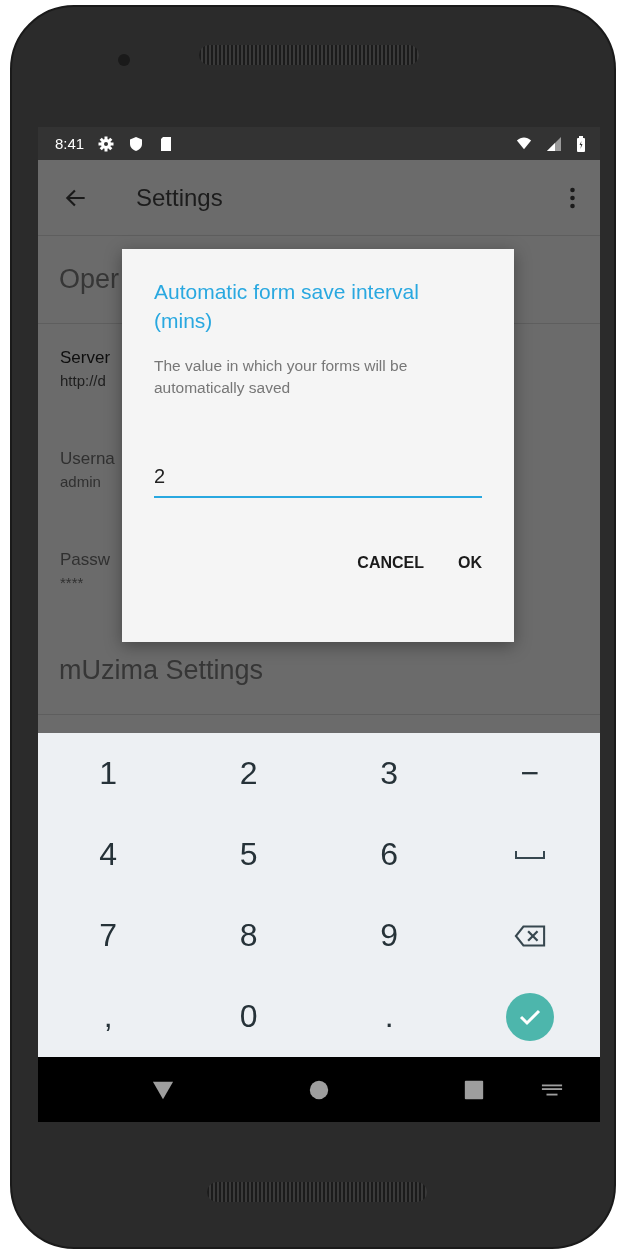  Describe the element at coordinates (179, 197) in the screenshot. I see `app-bar-title: Settings` at that location.